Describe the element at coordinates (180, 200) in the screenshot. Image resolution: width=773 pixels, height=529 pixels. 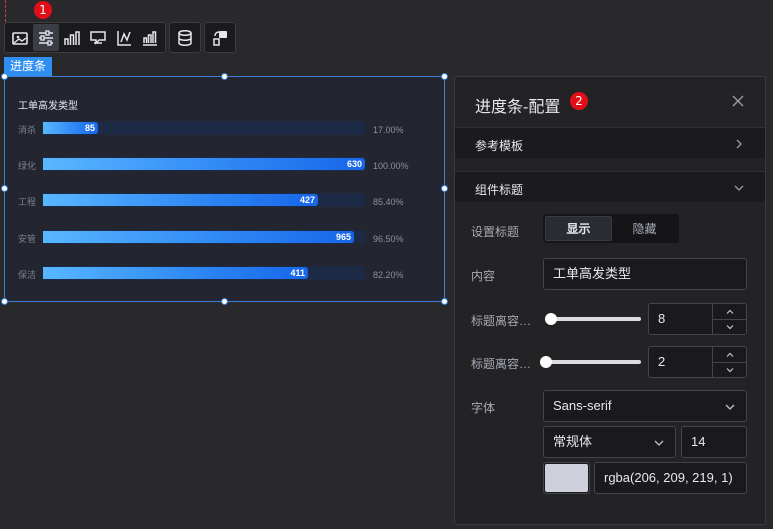
I see `progress-fill: 427` at that location.